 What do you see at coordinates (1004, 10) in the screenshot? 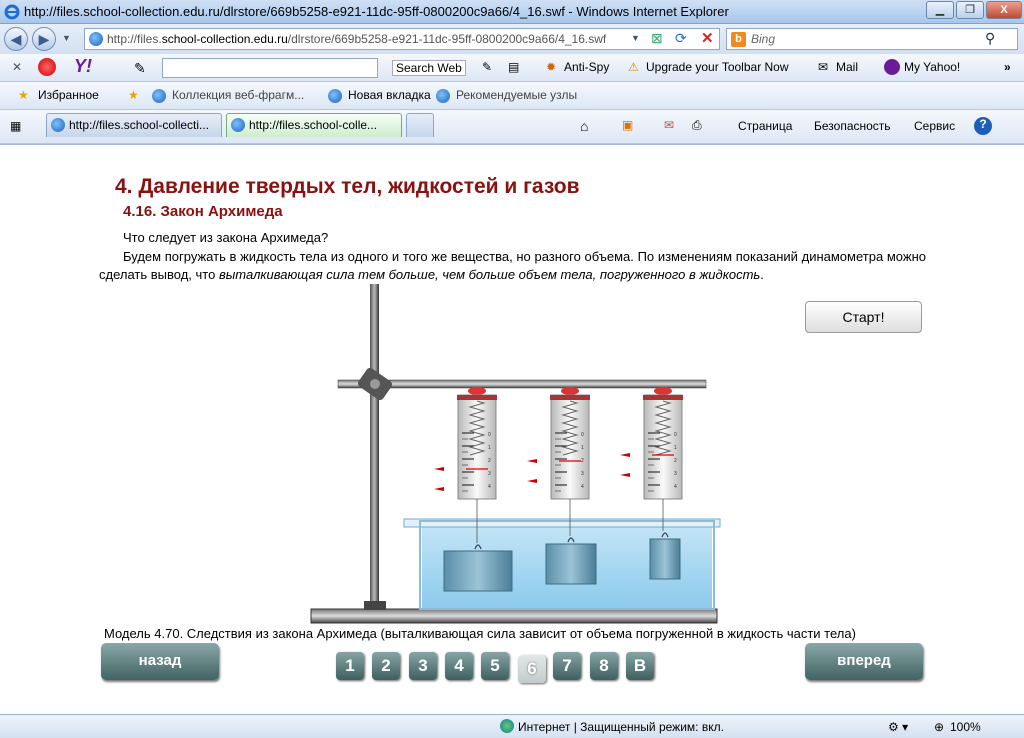
I see `close-button: X` at bounding box center [1004, 10].